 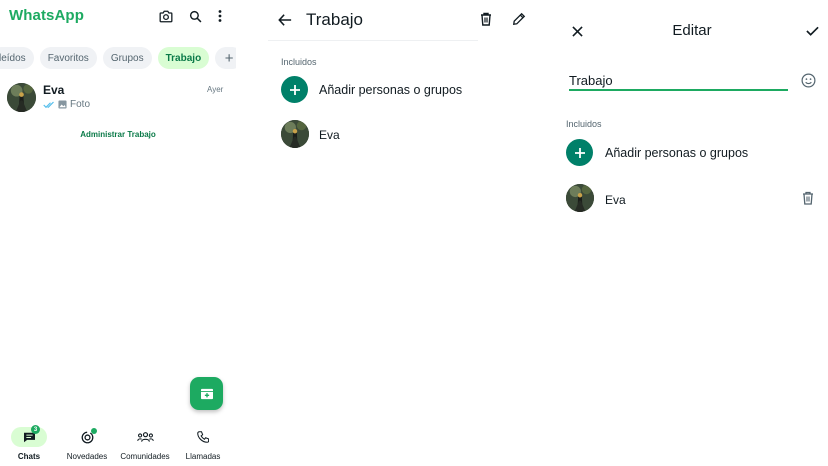 What do you see at coordinates (54, 90) in the screenshot?
I see `chat-name: Eva` at bounding box center [54, 90].